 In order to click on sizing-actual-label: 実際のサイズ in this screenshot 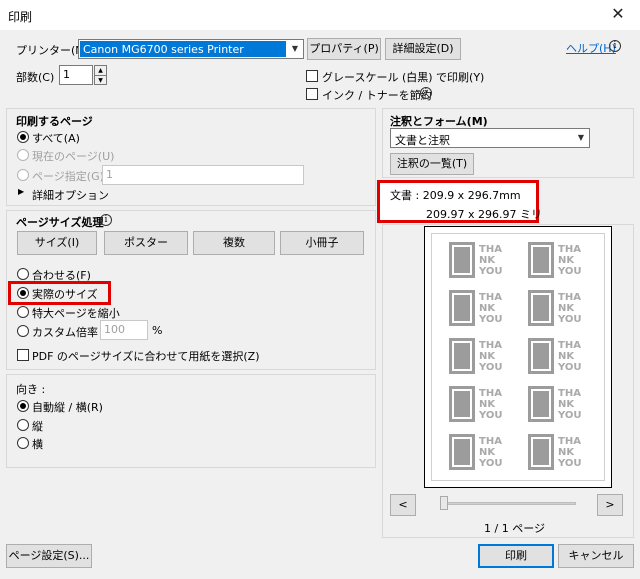, I will do `click(65, 294)`.